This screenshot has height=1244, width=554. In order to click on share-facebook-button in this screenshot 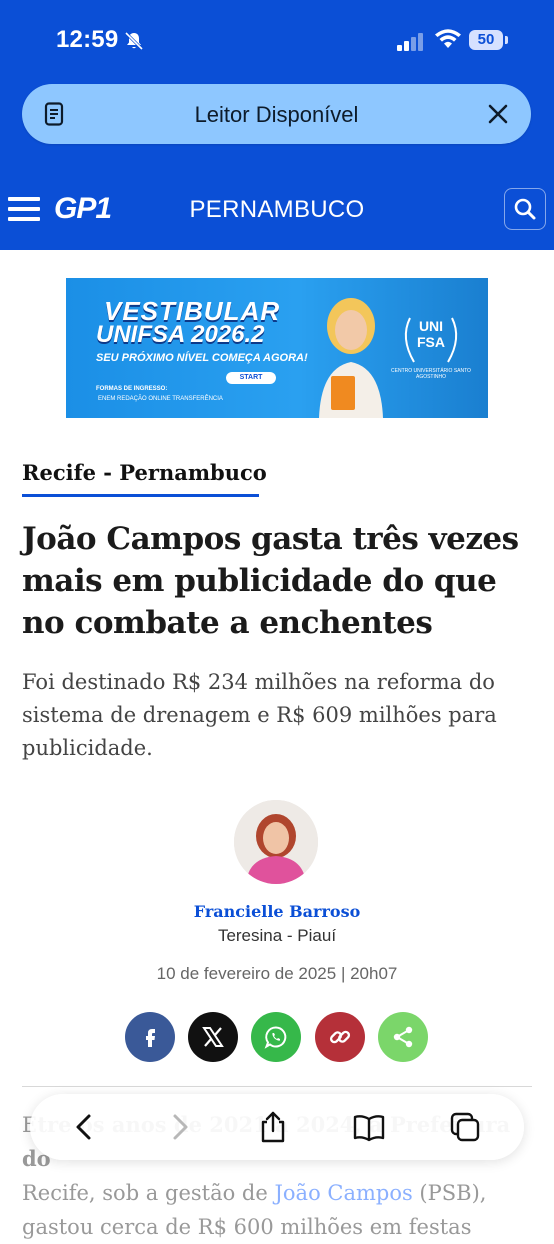, I will do `click(150, 1037)`.